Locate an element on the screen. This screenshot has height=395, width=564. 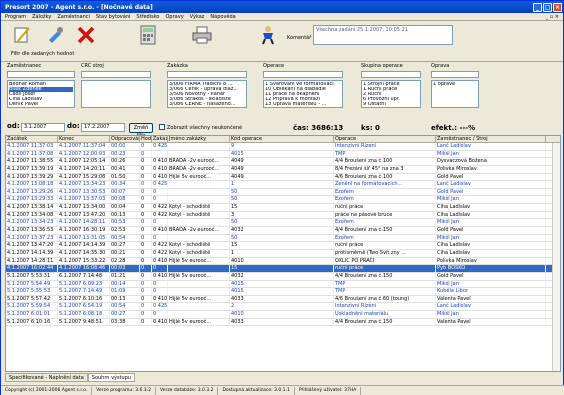
table-cell: 00:53 is located at coordinates (125, 223).